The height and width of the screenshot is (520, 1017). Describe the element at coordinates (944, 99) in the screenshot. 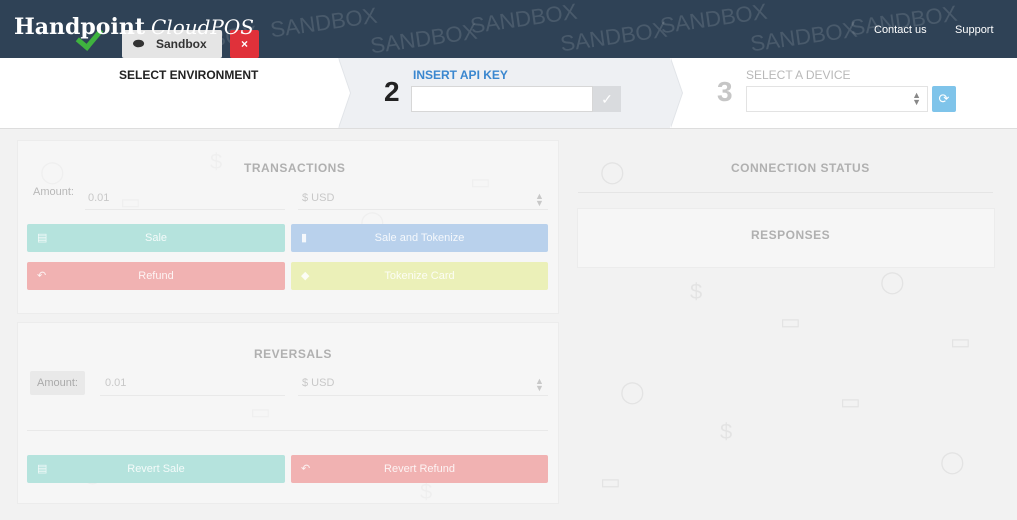

I see `refresh-devices-button: ⟳` at that location.